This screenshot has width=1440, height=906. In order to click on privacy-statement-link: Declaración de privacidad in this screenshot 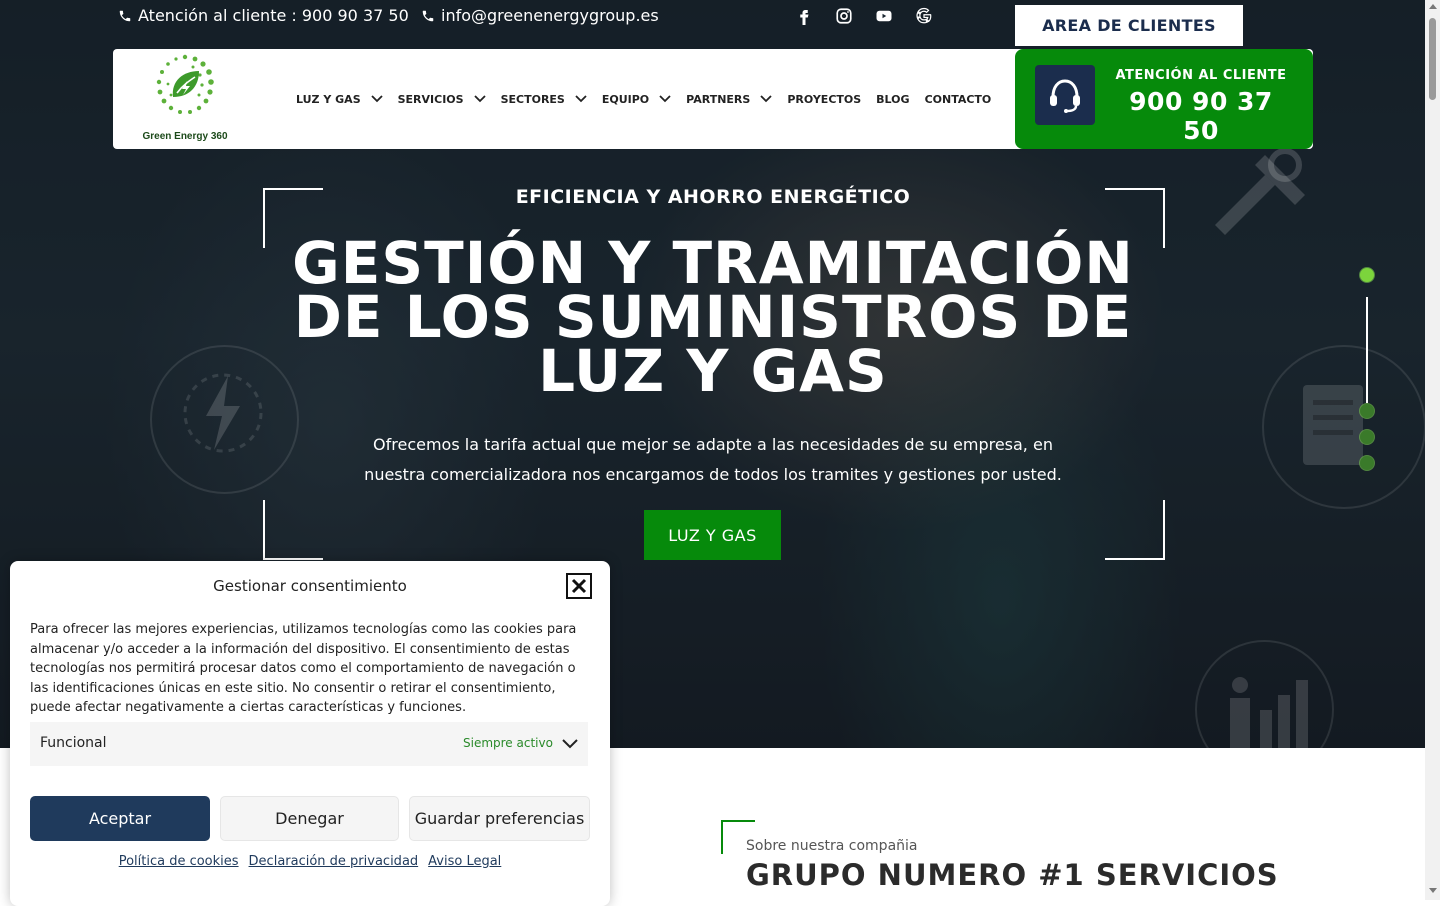, I will do `click(334, 861)`.